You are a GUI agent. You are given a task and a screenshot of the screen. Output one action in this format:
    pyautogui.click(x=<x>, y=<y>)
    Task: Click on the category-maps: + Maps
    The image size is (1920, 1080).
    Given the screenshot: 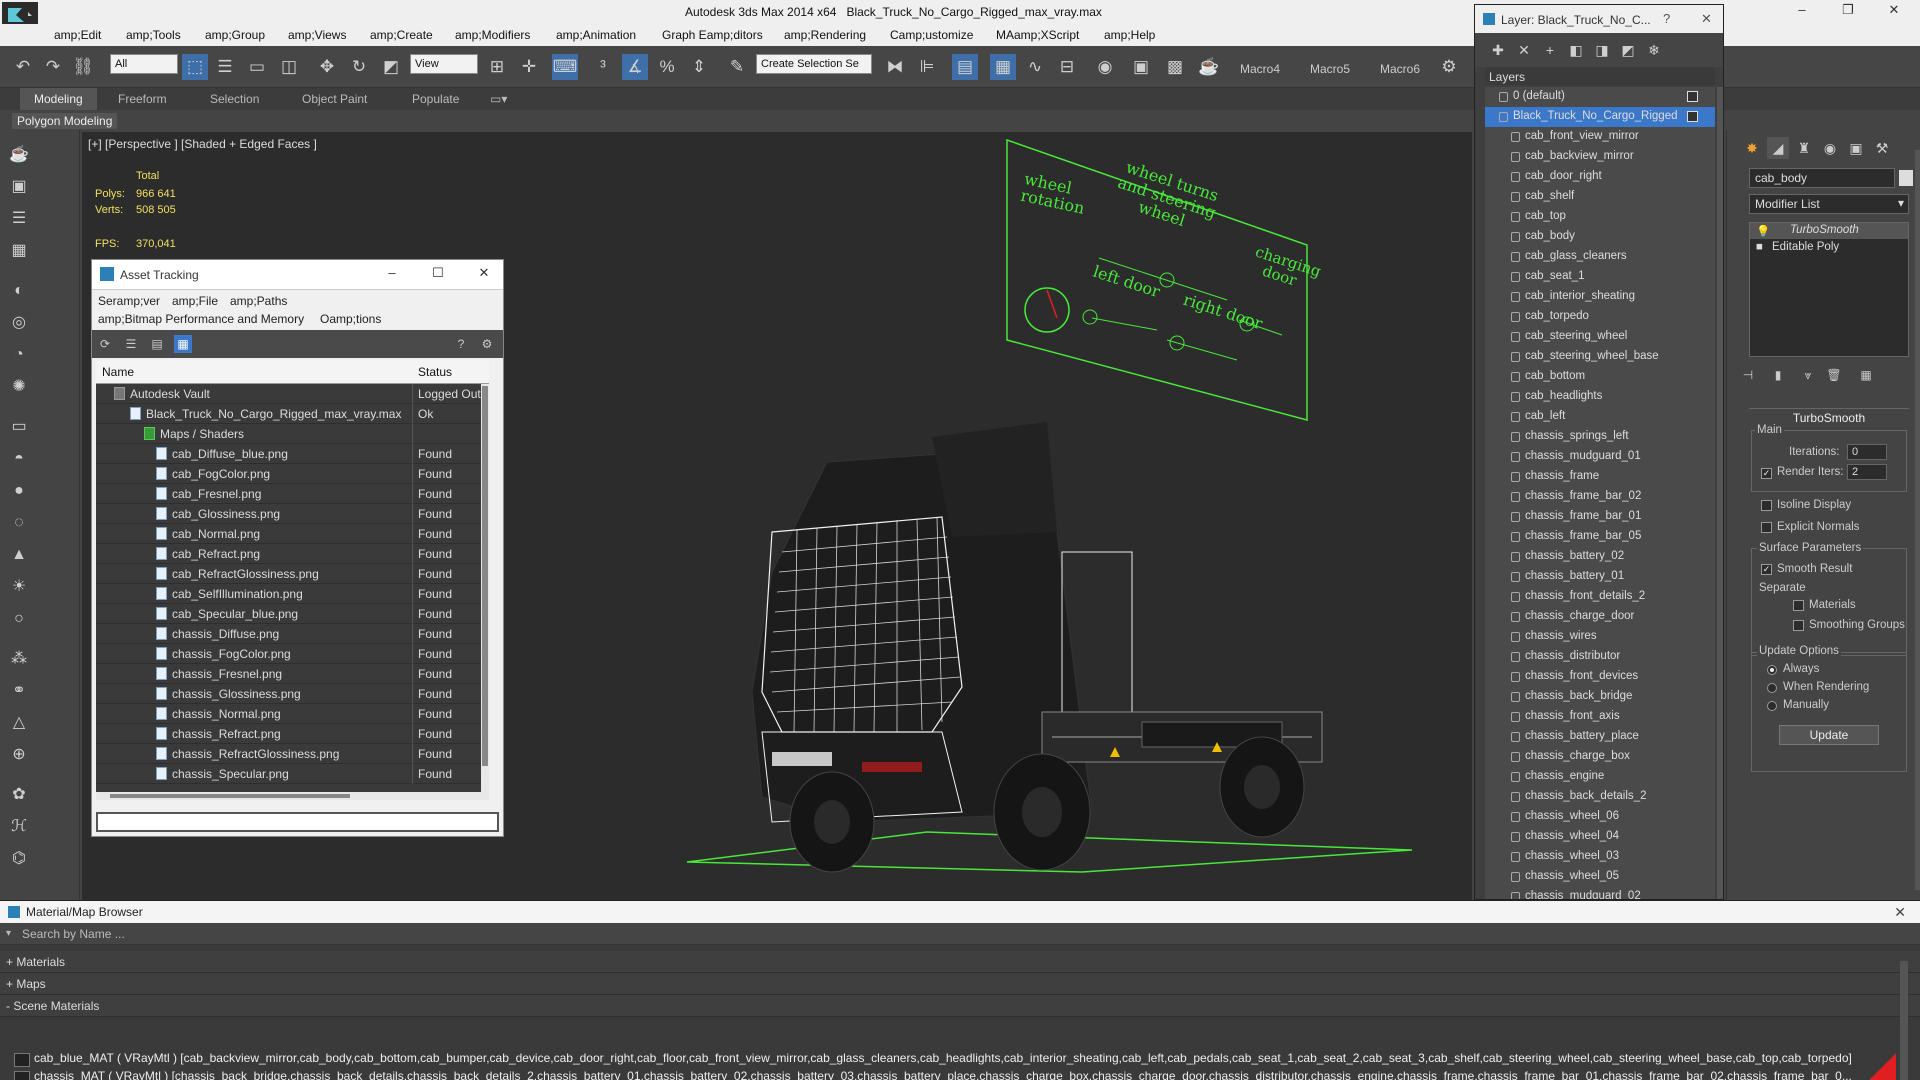 What is the action you would take?
    pyautogui.click(x=960, y=984)
    